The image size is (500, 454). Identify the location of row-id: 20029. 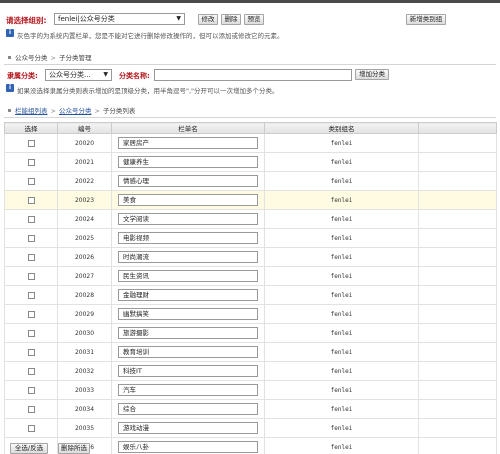
(84, 314).